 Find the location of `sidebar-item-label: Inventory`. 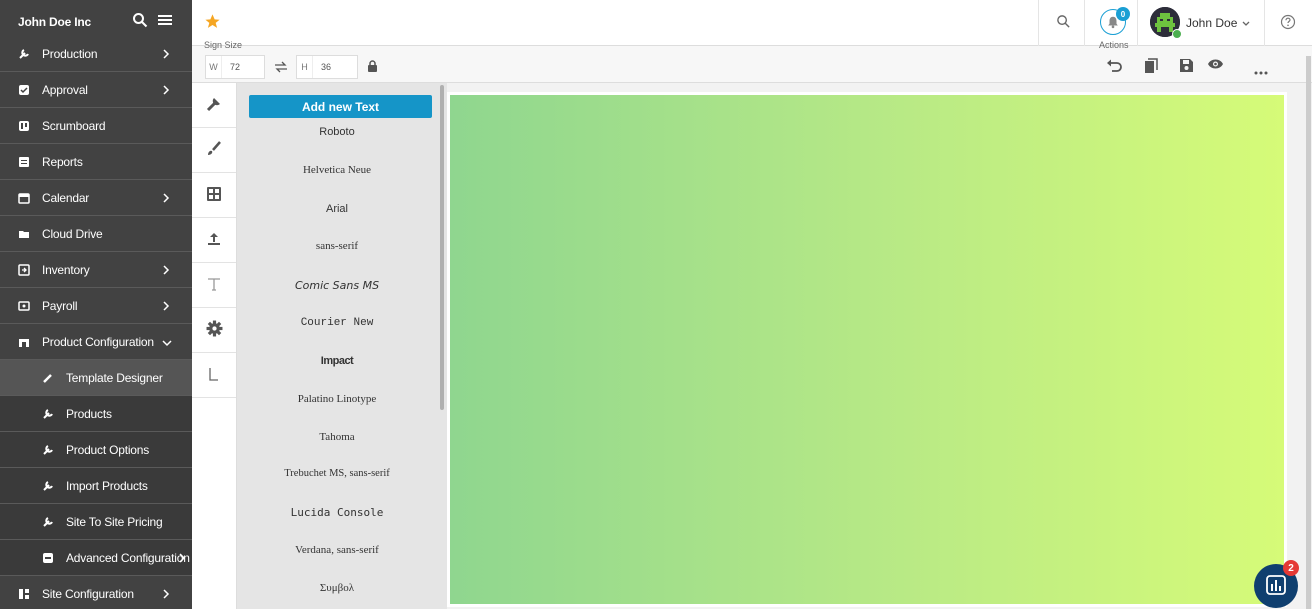

sidebar-item-label: Inventory is located at coordinates (66, 269).